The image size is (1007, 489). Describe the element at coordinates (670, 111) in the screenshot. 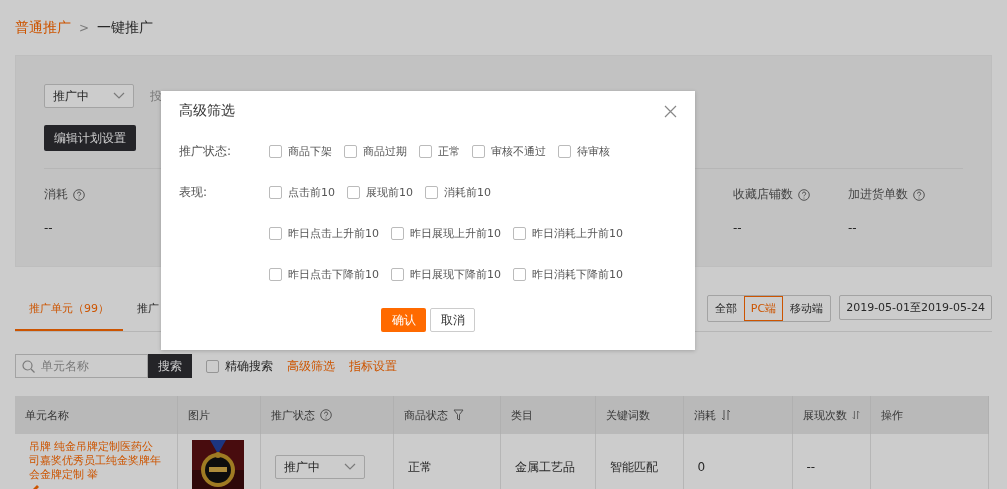

I see `close-button` at that location.